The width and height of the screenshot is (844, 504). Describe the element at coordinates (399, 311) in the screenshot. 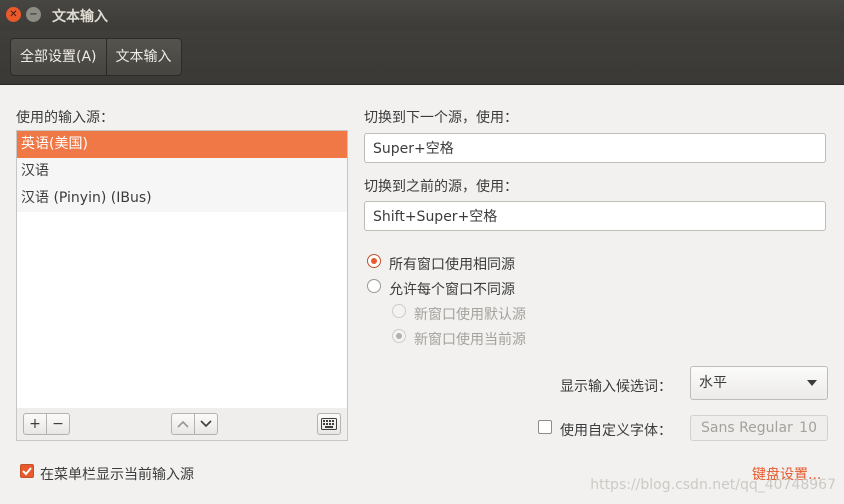

I see `new-window-default-radio` at that location.